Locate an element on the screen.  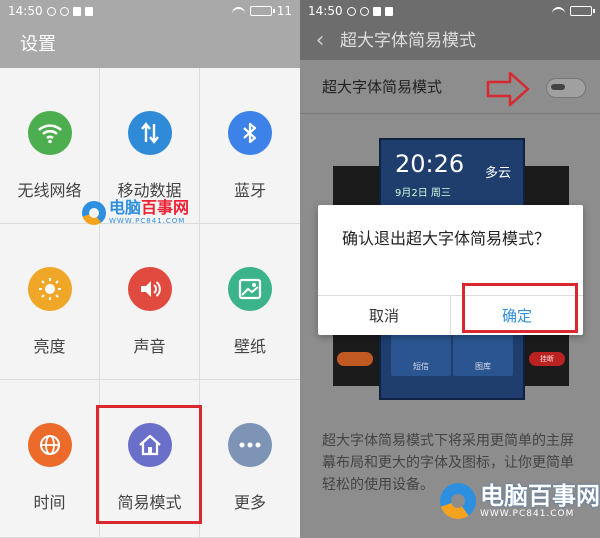
page-title: 超大字体简易模式 is located at coordinates (408, 41).